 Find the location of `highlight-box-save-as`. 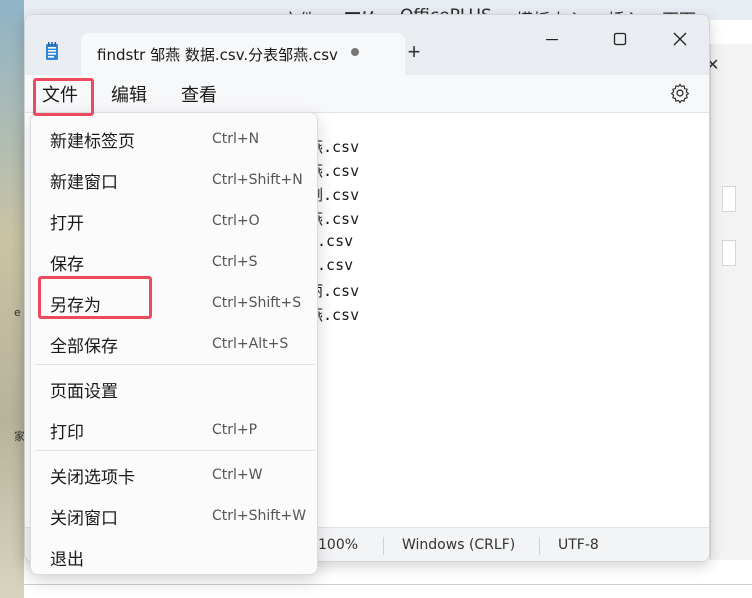

highlight-box-save-as is located at coordinates (95, 297).